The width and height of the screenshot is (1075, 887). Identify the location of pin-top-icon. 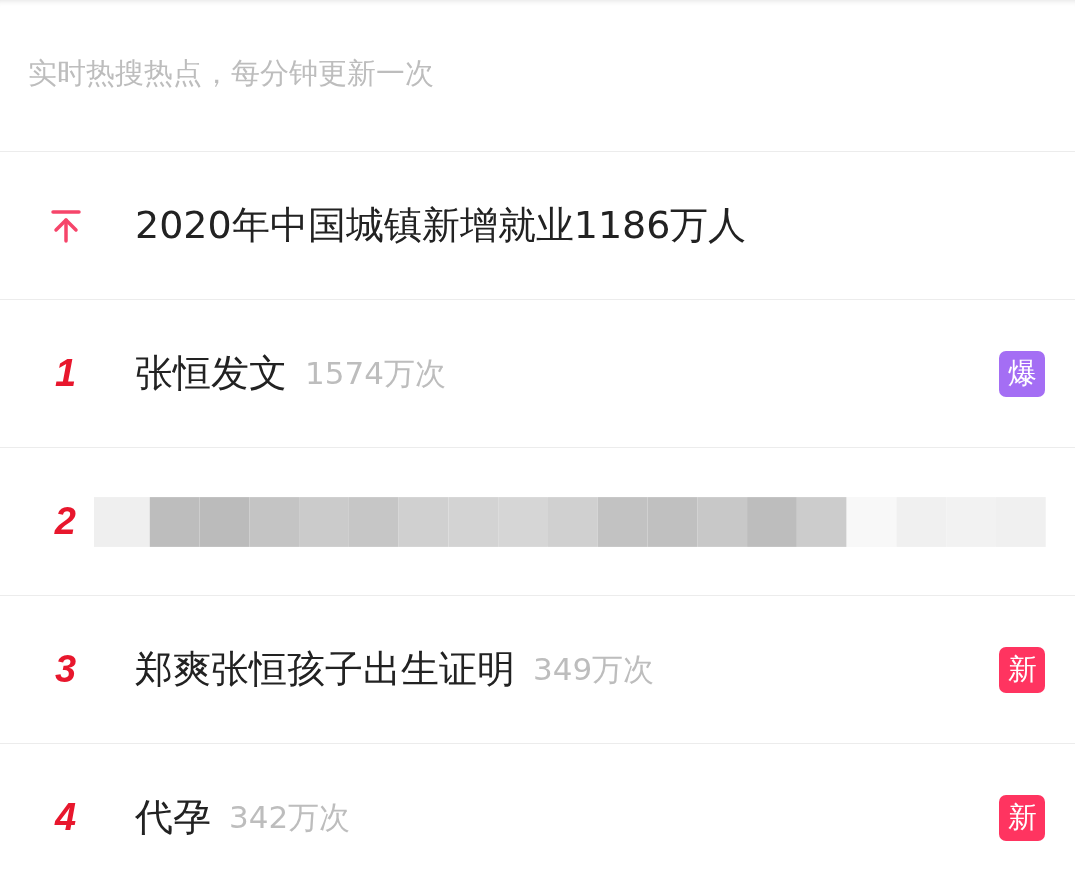
(65, 225).